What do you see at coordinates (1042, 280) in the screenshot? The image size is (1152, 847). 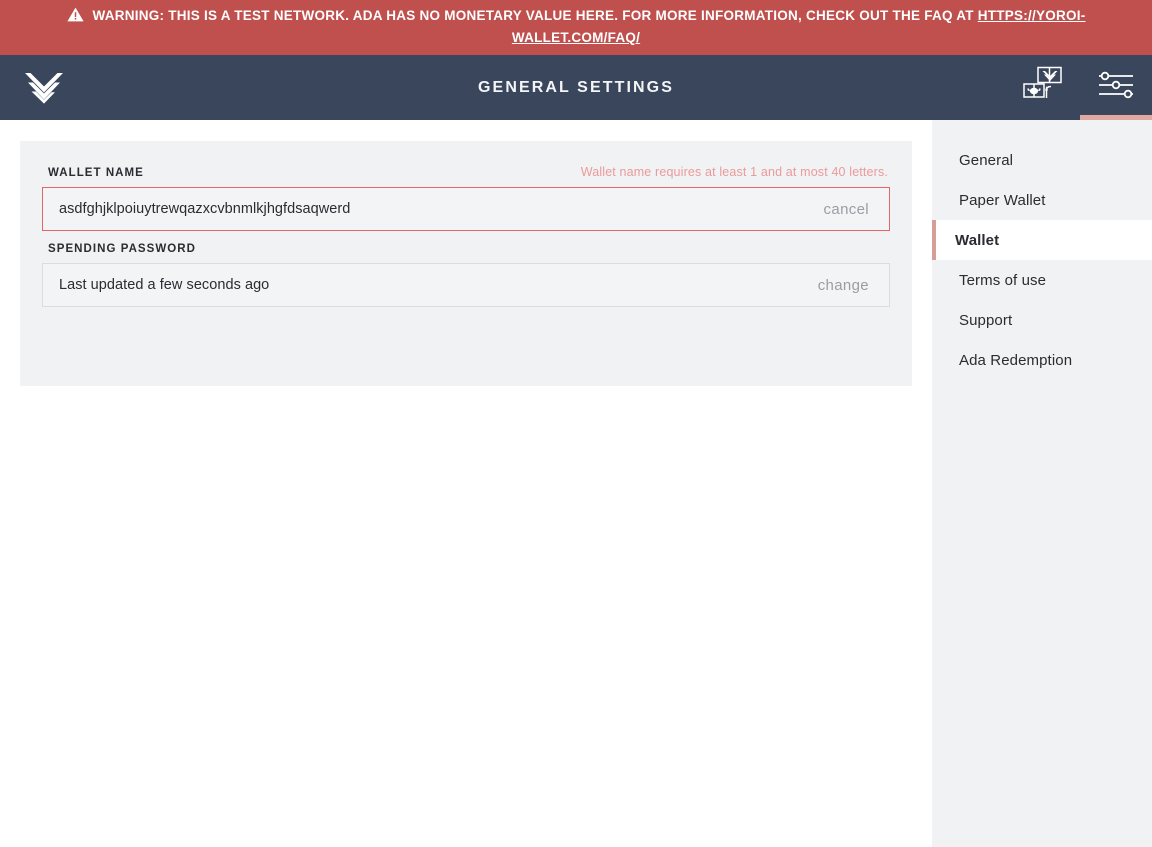 I see `settings-menu-item-terms-of-use: Terms of use` at bounding box center [1042, 280].